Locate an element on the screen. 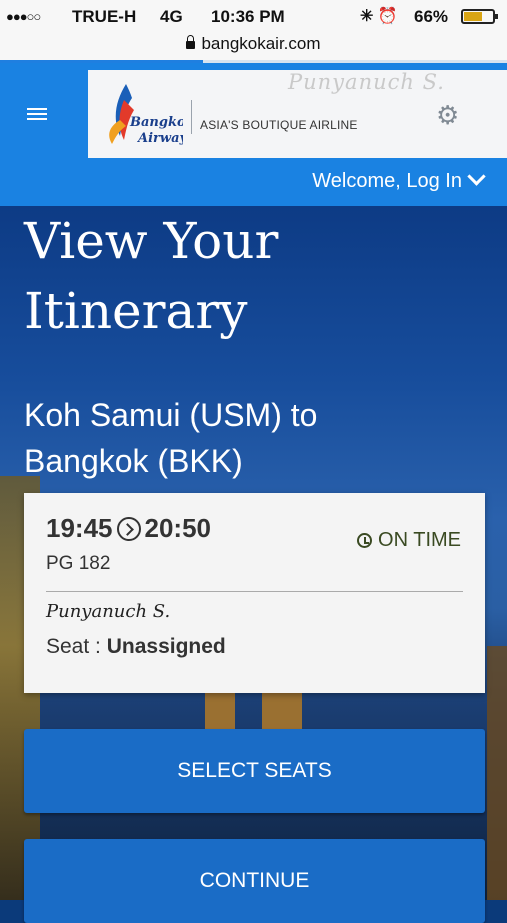  passenger-signature: Punyanuch S. is located at coordinates (108, 611).